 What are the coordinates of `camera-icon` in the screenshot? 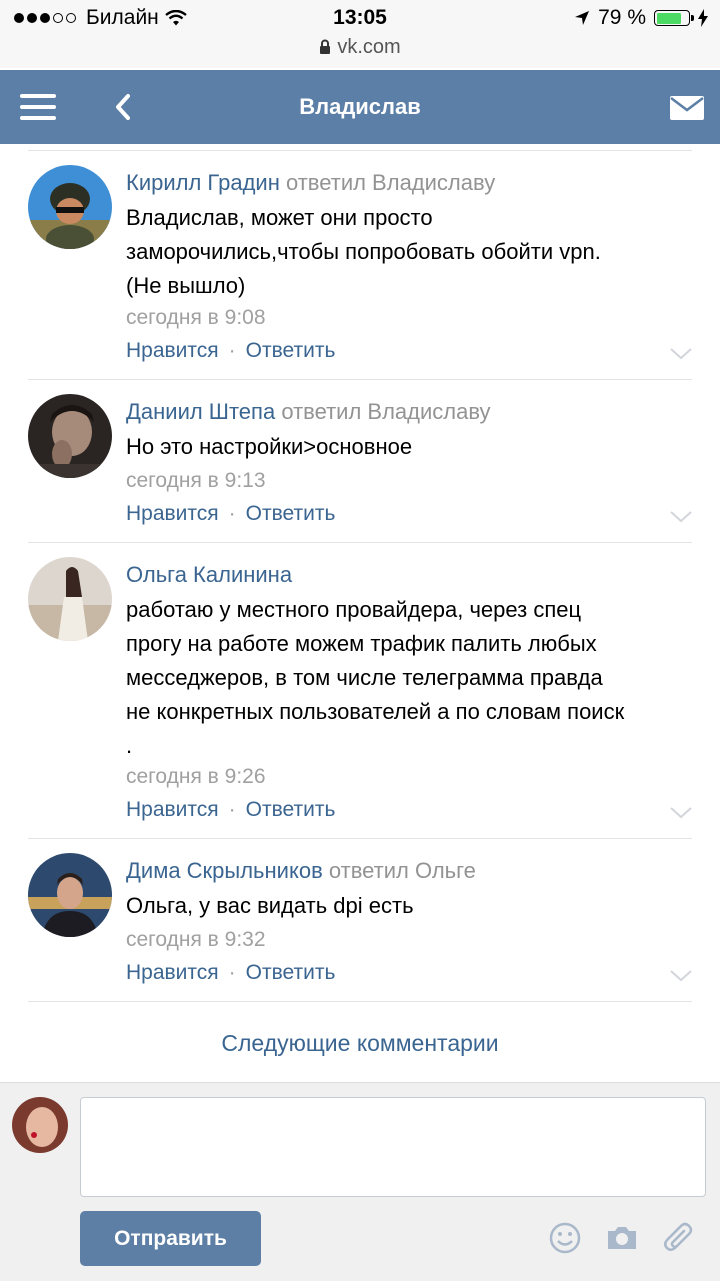 It's located at (622, 1238).